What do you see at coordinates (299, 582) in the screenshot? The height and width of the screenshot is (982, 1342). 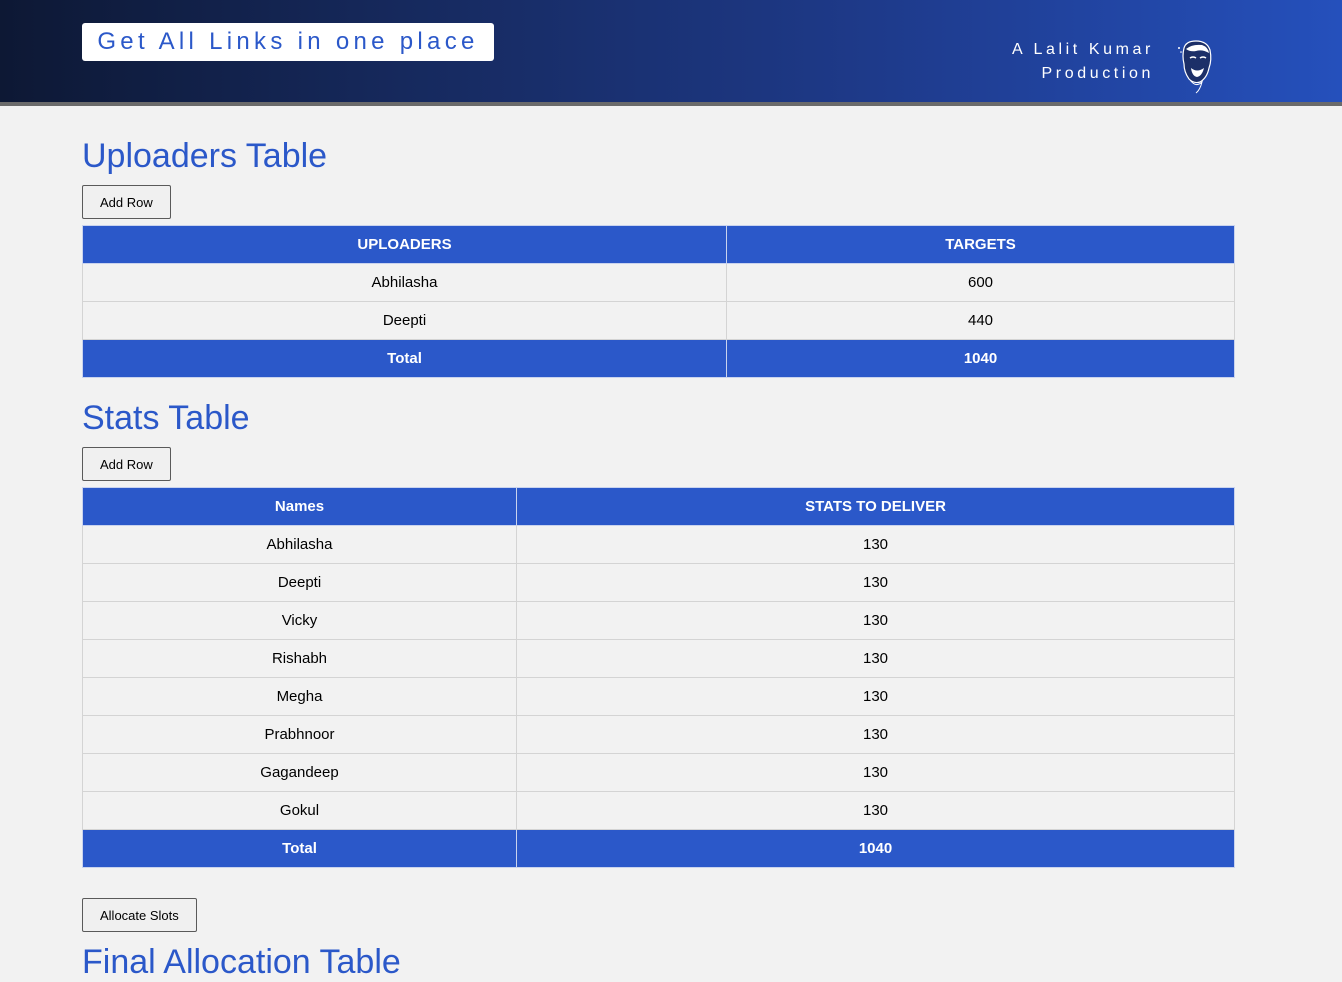 I see `stats-name-cell: Deepti` at bounding box center [299, 582].